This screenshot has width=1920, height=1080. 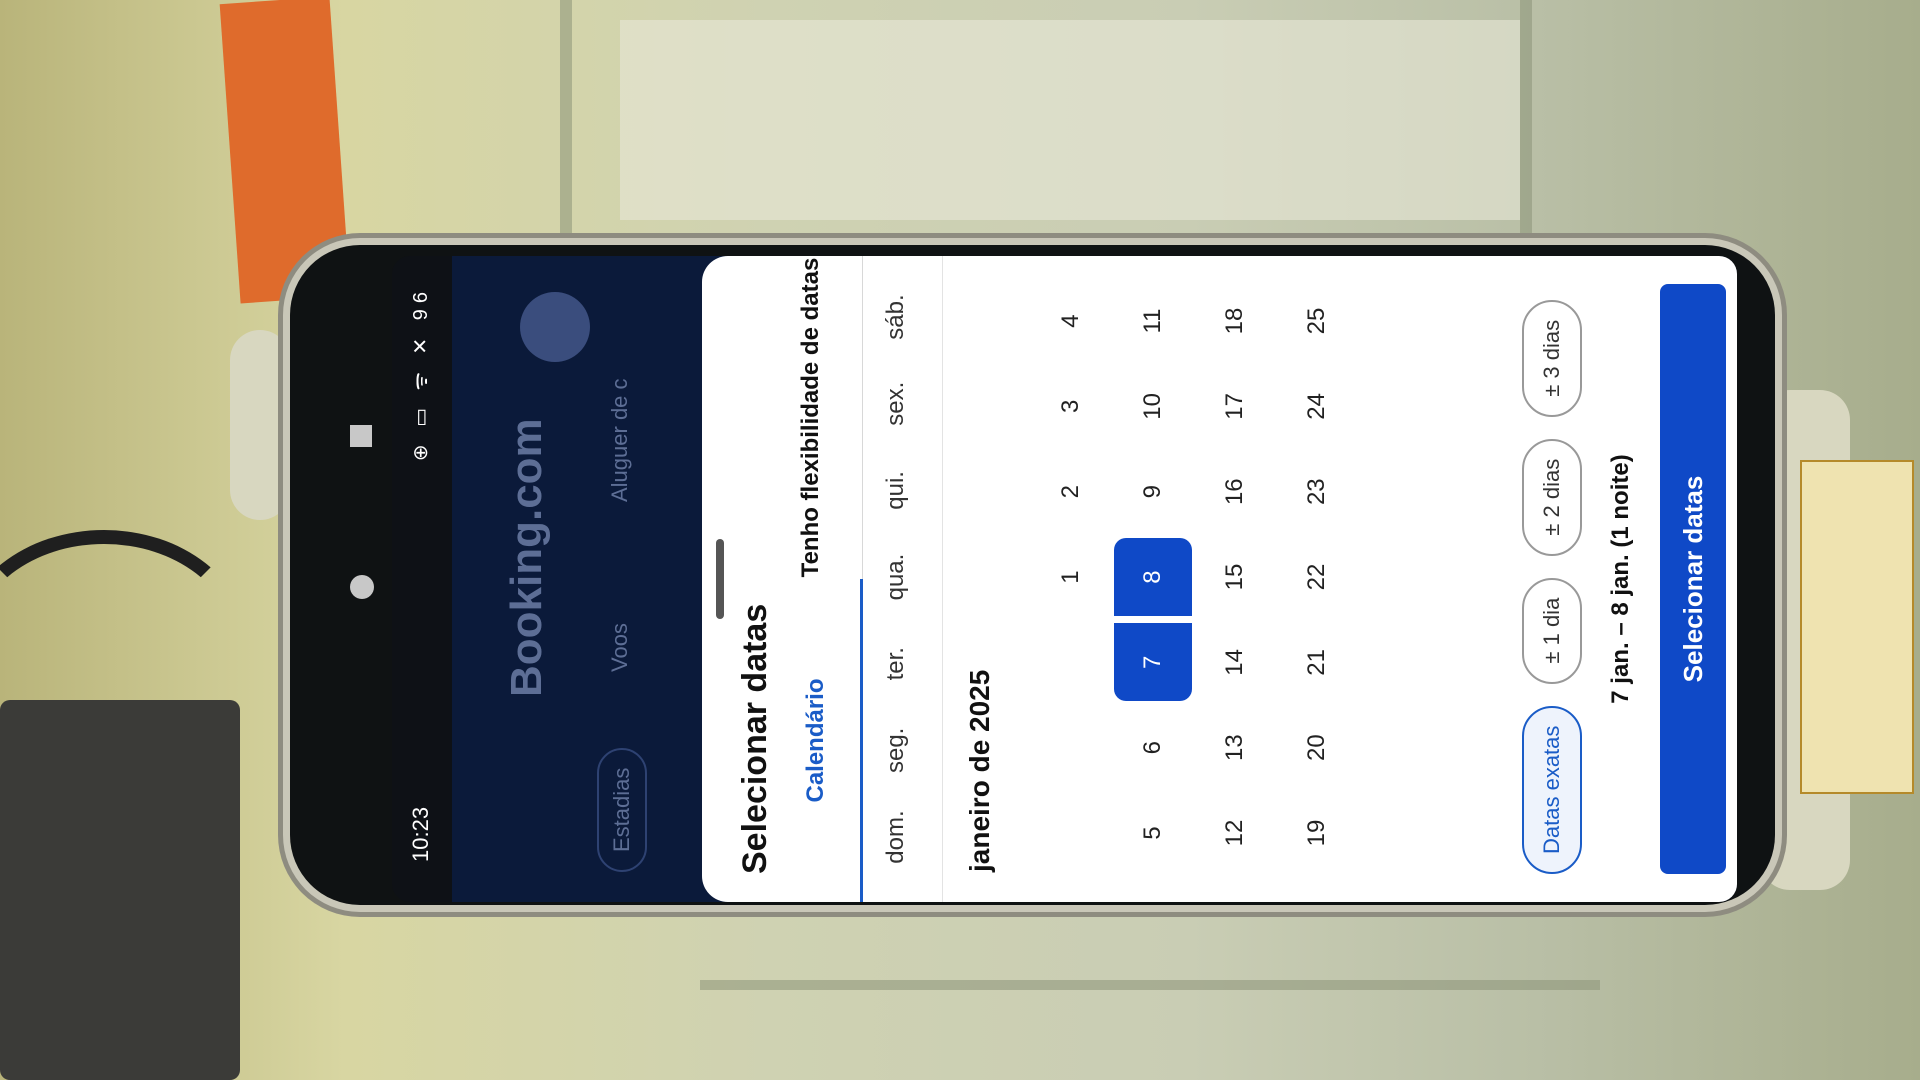 I want to click on divider, so click(x=942, y=579).